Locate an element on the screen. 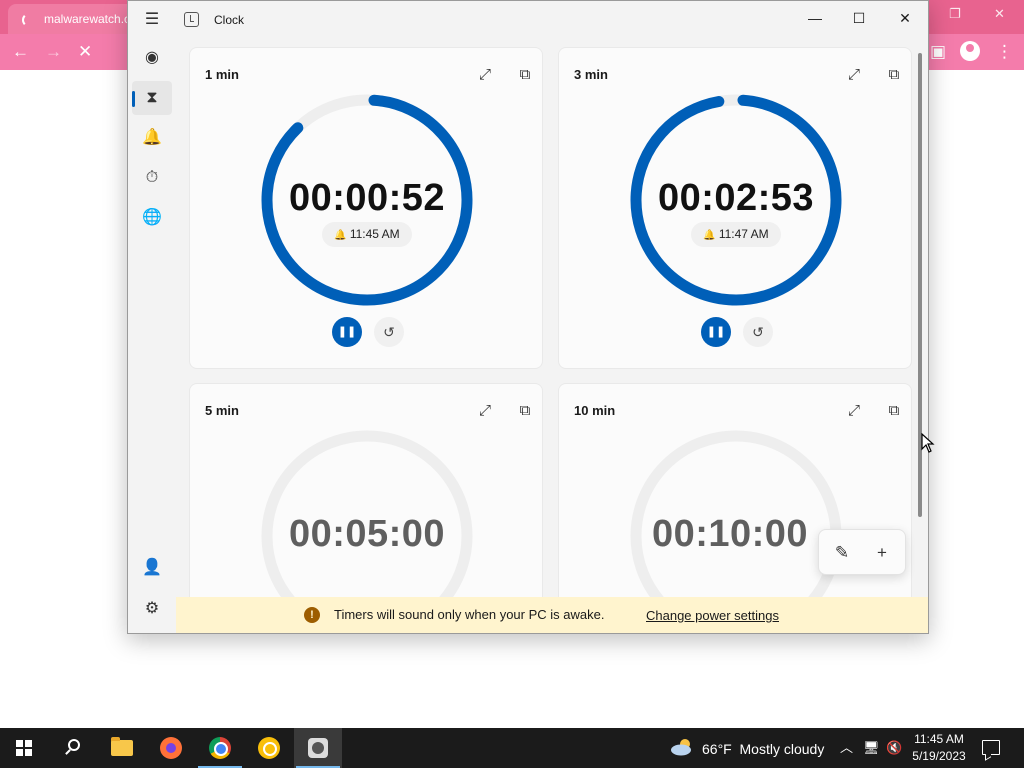  sidebar-icon: ▣ is located at coordinates (938, 52).